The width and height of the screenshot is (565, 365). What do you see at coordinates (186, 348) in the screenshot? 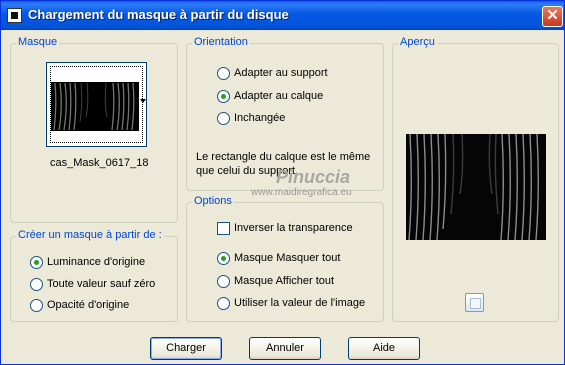
I see `charger-button: Charger` at bounding box center [186, 348].